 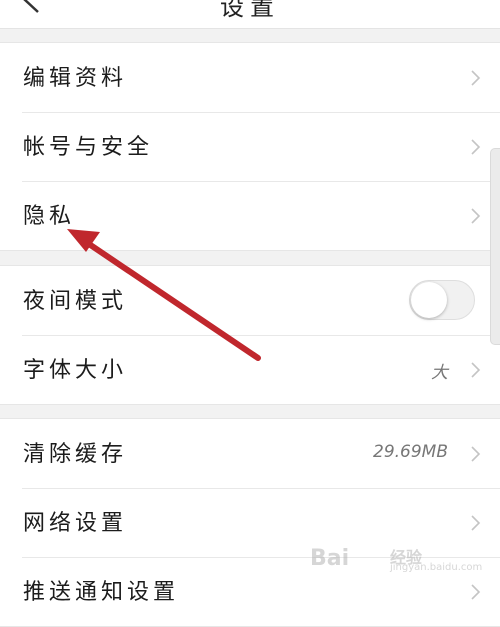 What do you see at coordinates (250, 215) in the screenshot?
I see `settings-row-privacy: 隐私` at bounding box center [250, 215].